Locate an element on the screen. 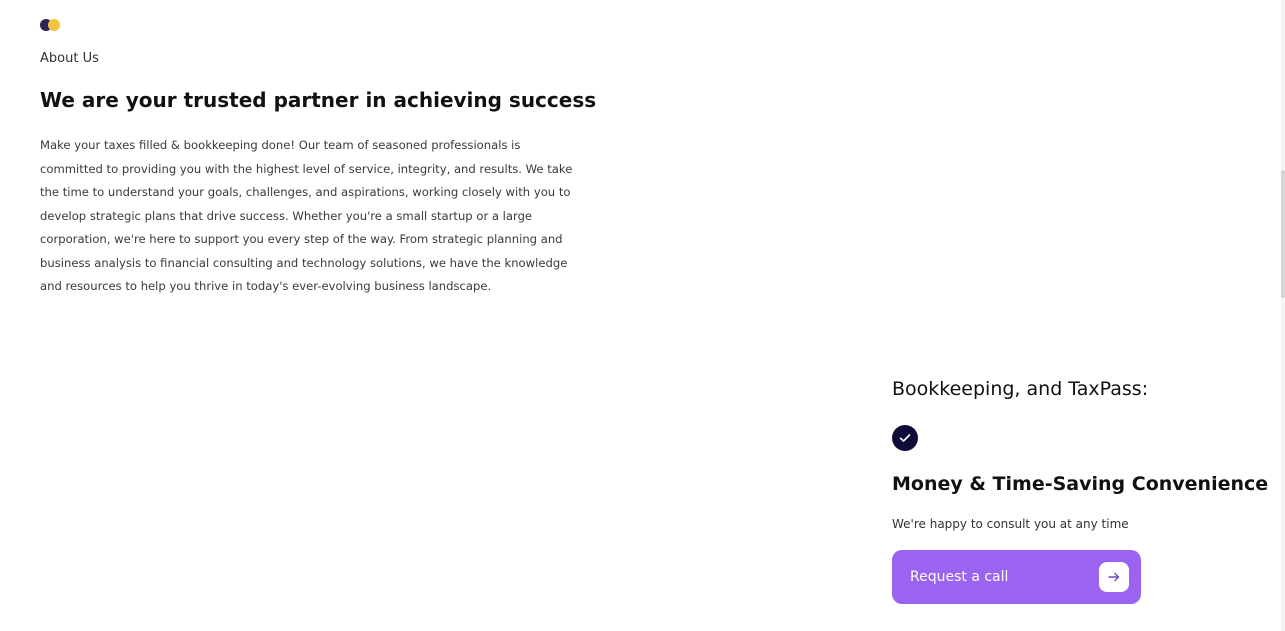 Image resolution: width=1285 pixels, height=631 pixels. brand-logo is located at coordinates (52, 25).